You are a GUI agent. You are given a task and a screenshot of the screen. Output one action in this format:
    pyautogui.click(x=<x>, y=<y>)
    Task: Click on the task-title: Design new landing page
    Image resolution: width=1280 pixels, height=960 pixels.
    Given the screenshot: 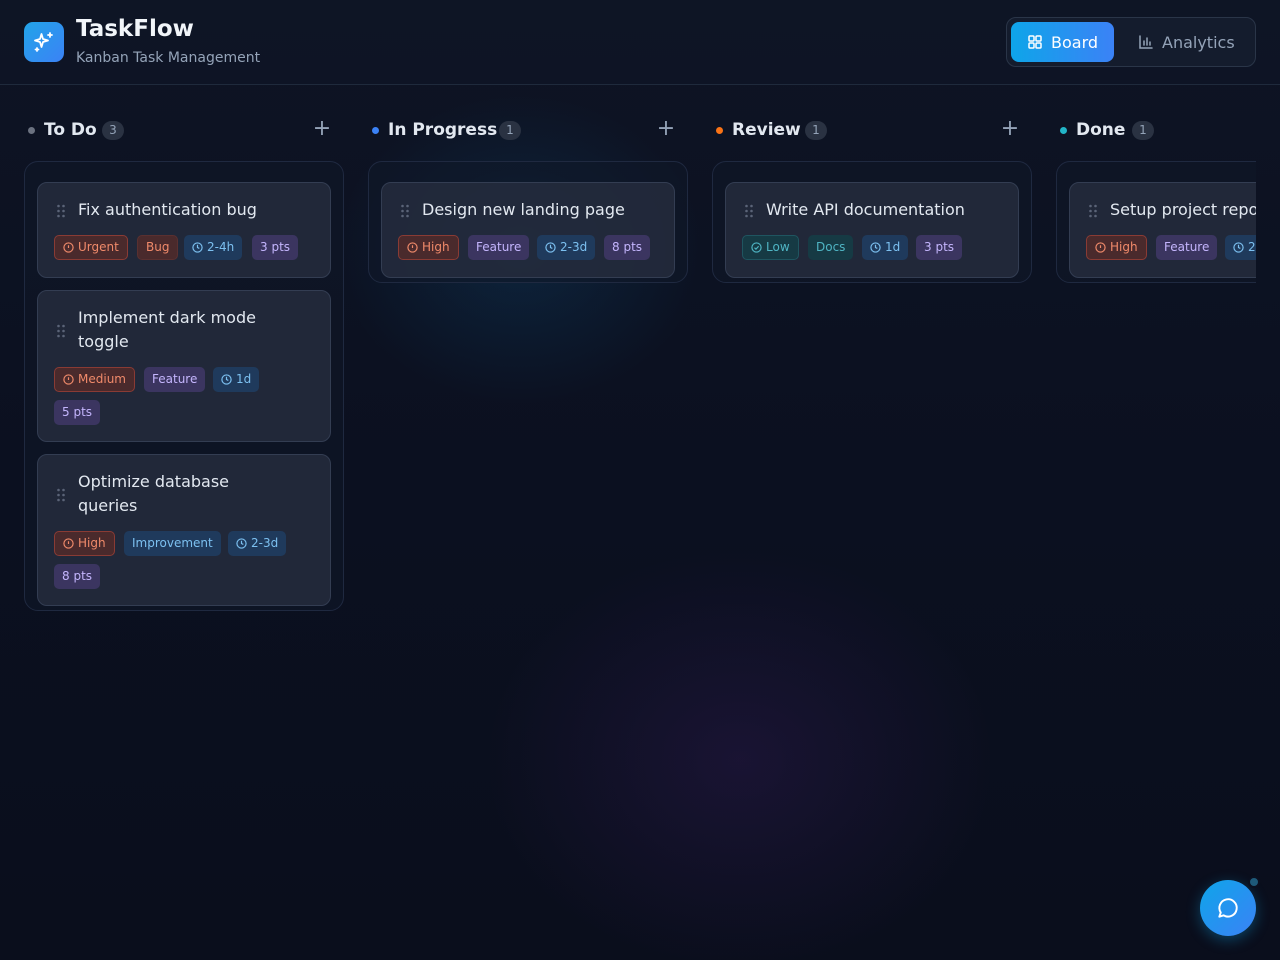 What is the action you would take?
    pyautogui.click(x=523, y=209)
    